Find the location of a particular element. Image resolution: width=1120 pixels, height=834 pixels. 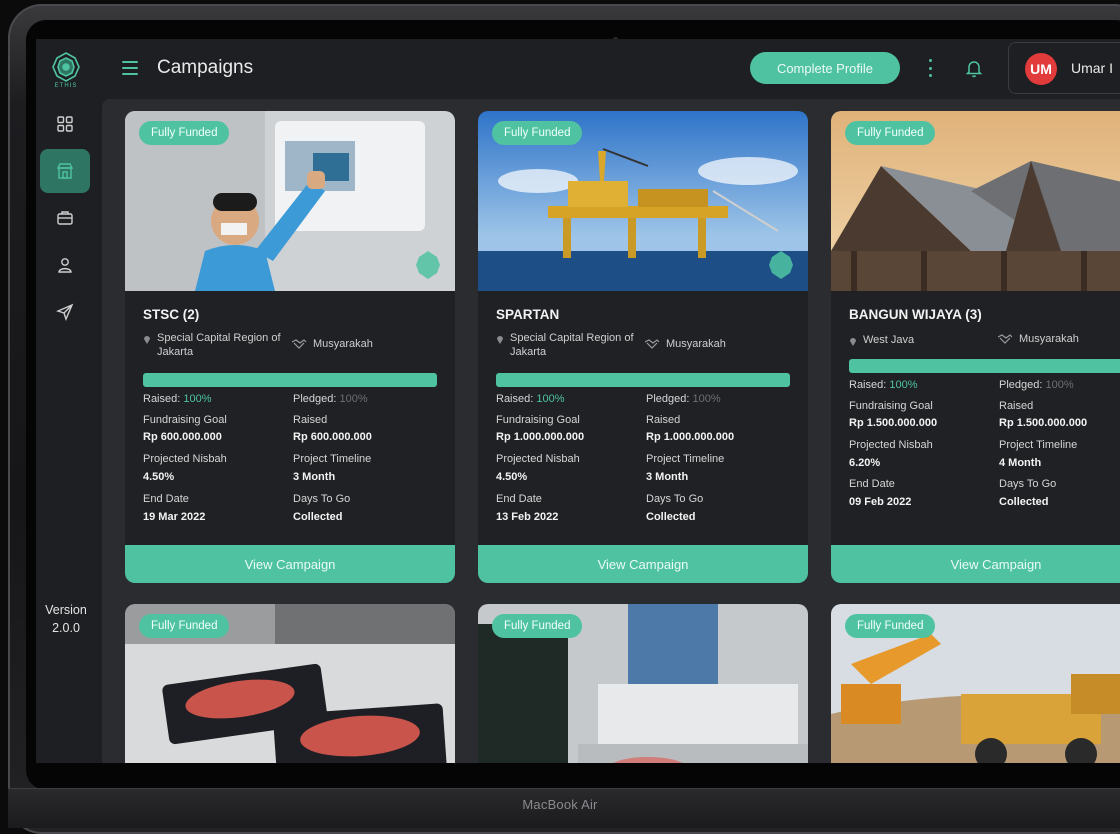

top-bar: Campaigns Complete Profile UM Umar I is located at coordinates (611, 69).